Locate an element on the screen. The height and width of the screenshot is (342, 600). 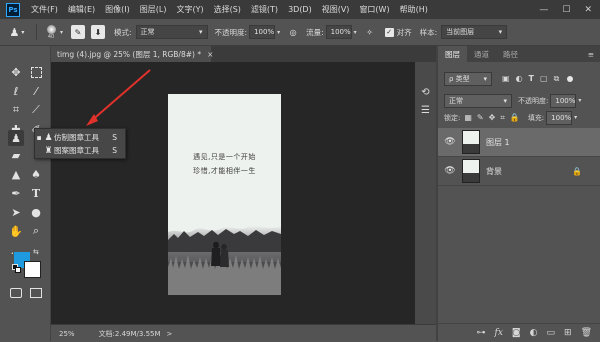
lock-icon: 🔒 is located at coordinates (577, 171).